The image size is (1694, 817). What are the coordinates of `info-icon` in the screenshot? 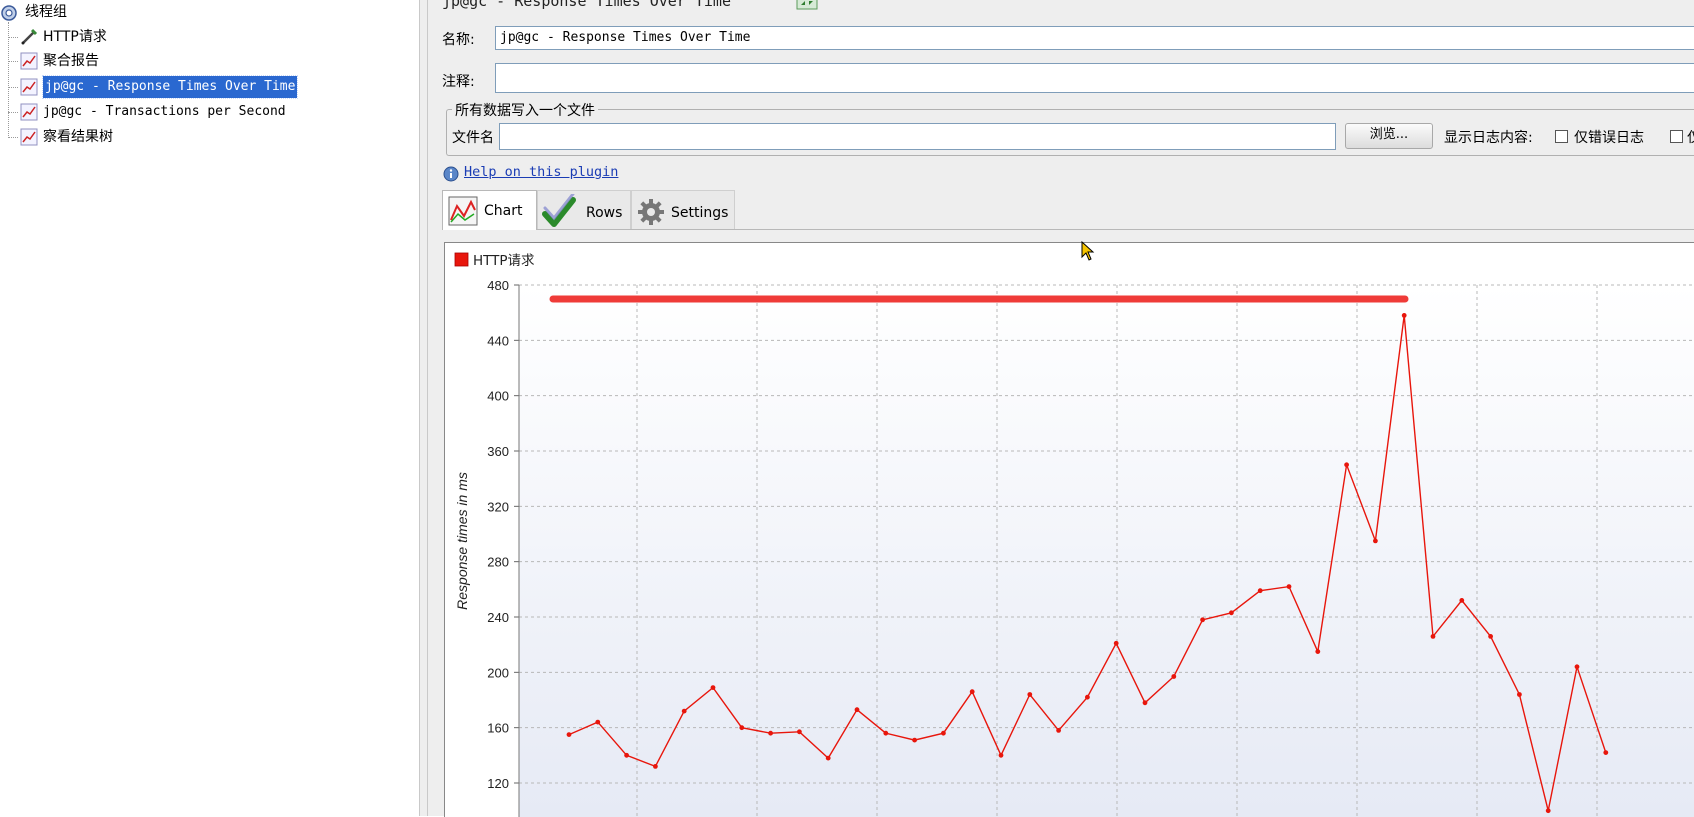 It's located at (451, 176).